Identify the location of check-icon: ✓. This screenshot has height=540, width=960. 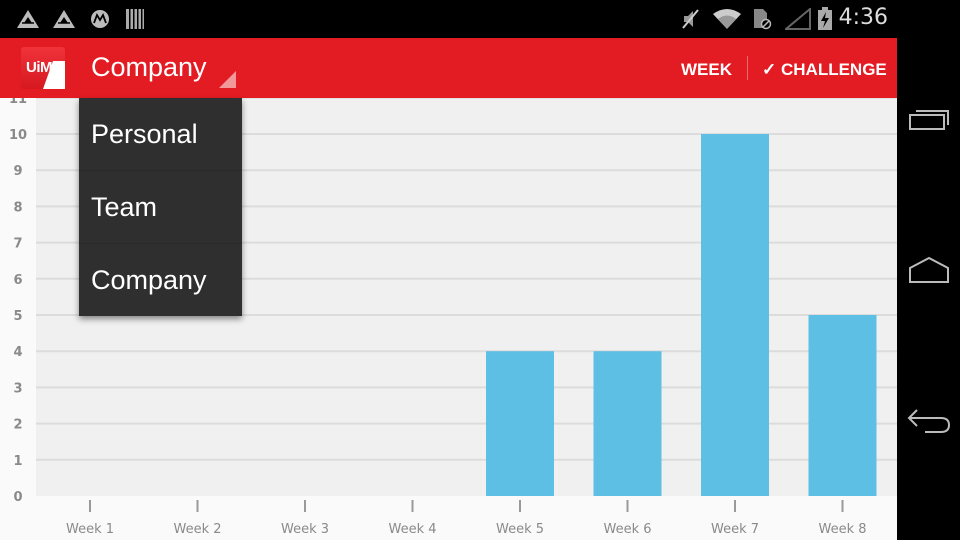
(769, 69).